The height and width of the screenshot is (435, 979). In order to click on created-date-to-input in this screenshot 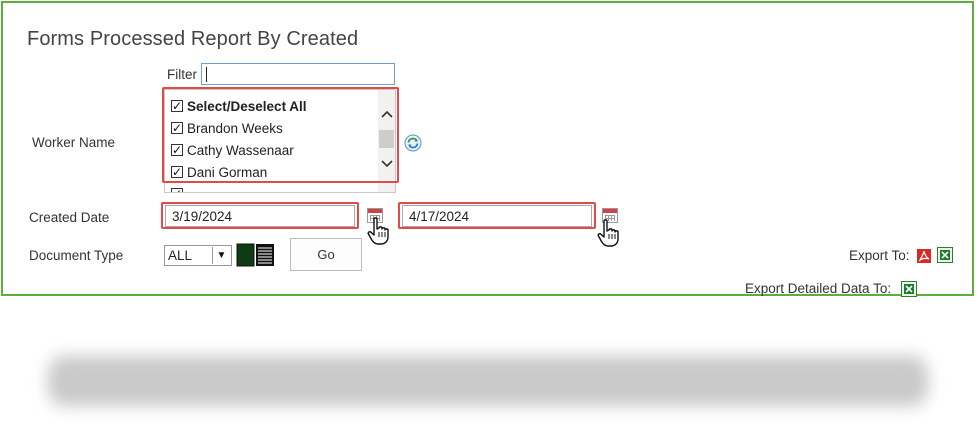, I will do `click(497, 216)`.